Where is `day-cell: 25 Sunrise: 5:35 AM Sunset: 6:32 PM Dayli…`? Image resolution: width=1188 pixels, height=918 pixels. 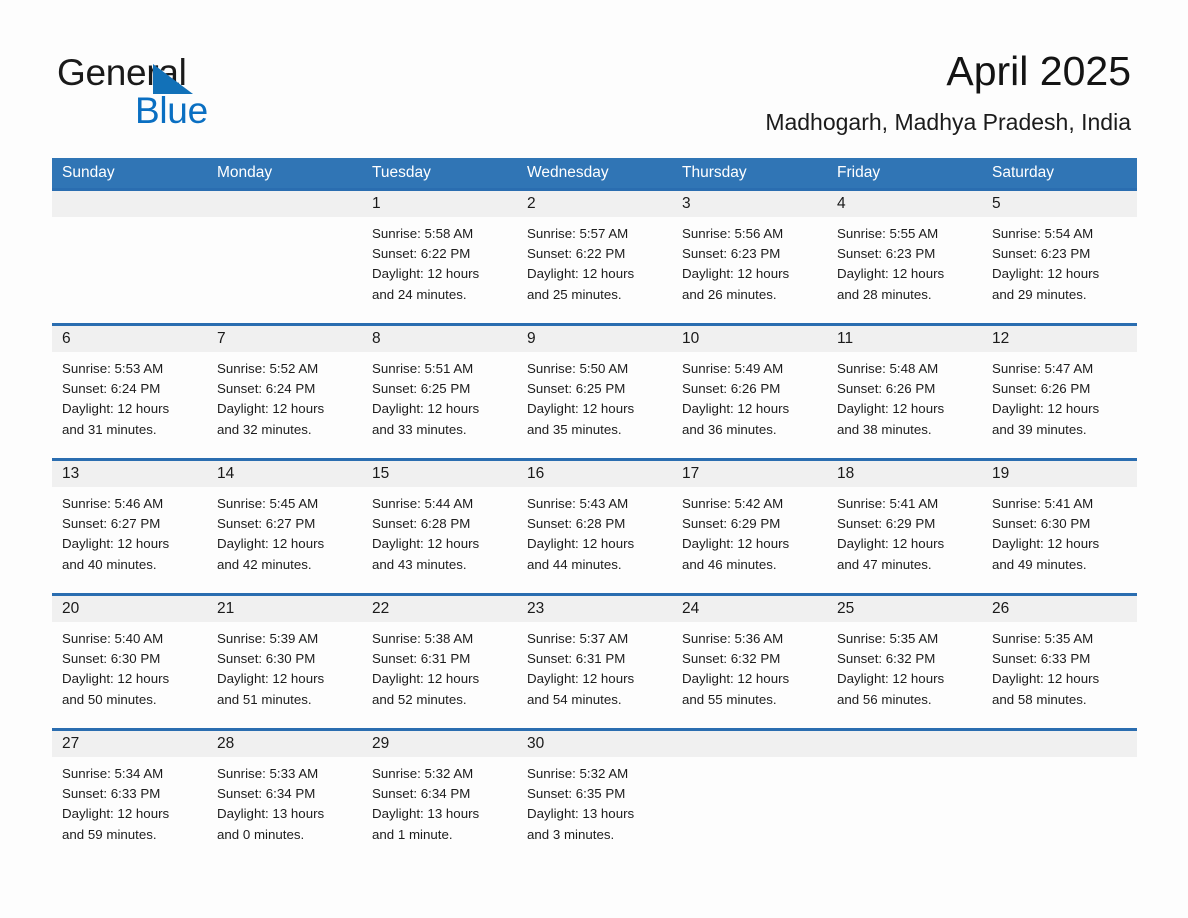
day-cell: 25 Sunrise: 5:35 AM Sunset: 6:32 PM Dayli… is located at coordinates (904, 662).